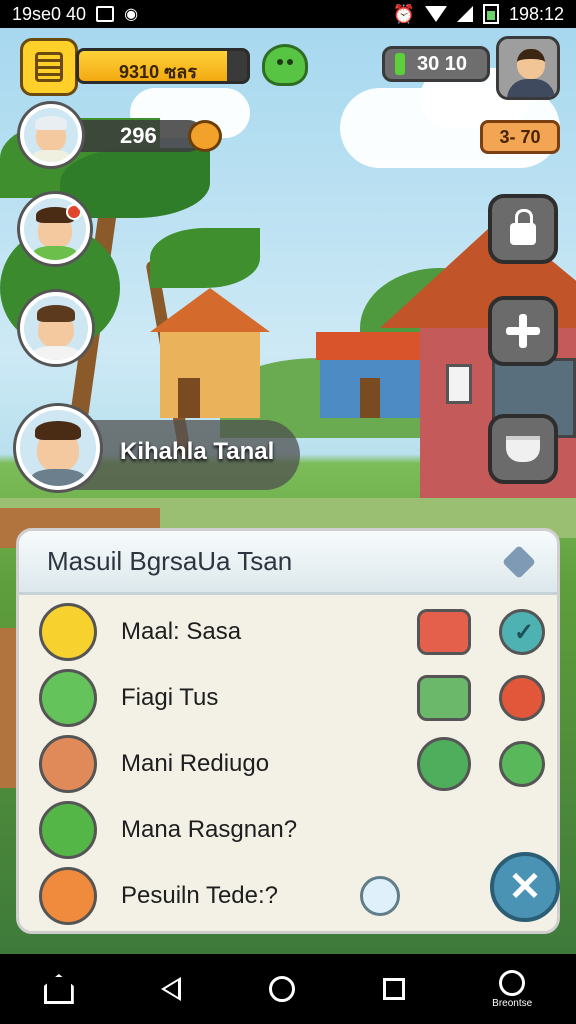  I want to click on lock-icon, so click(523, 227).